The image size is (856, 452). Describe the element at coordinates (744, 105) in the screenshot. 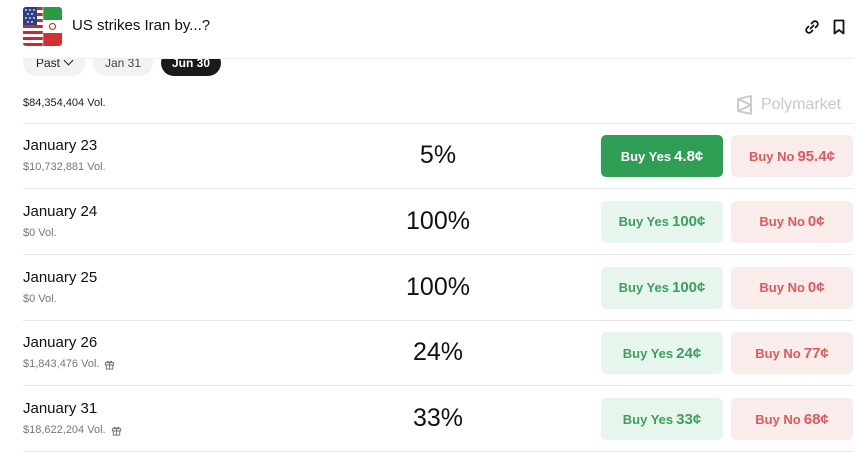

I see `polymarket-logo-icon` at that location.